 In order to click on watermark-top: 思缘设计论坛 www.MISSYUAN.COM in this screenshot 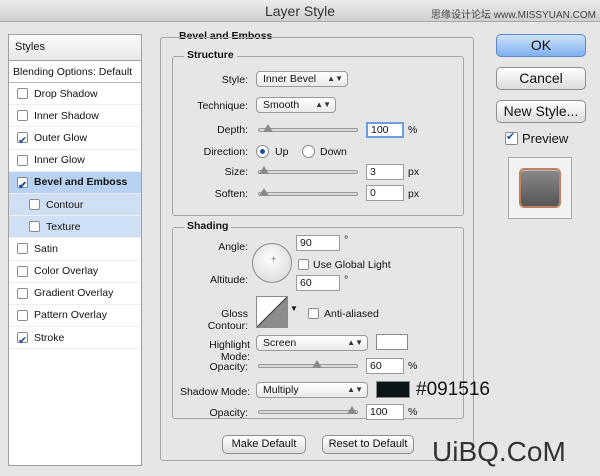, I will do `click(513, 15)`.